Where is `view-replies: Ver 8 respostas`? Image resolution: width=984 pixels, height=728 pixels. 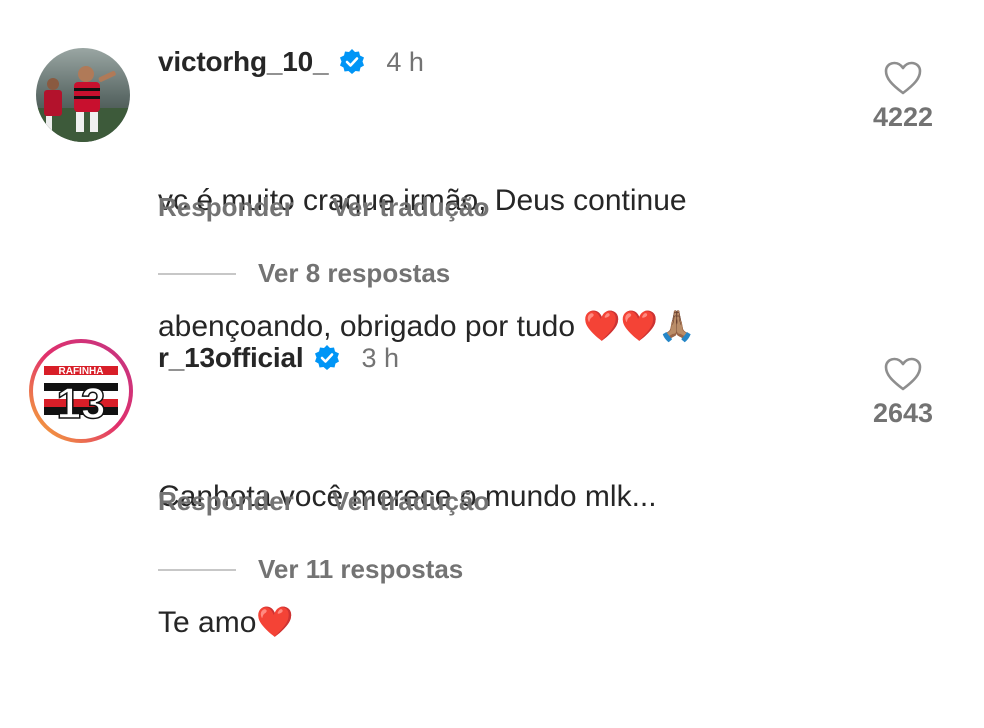 view-replies: Ver 8 respostas is located at coordinates (304, 273).